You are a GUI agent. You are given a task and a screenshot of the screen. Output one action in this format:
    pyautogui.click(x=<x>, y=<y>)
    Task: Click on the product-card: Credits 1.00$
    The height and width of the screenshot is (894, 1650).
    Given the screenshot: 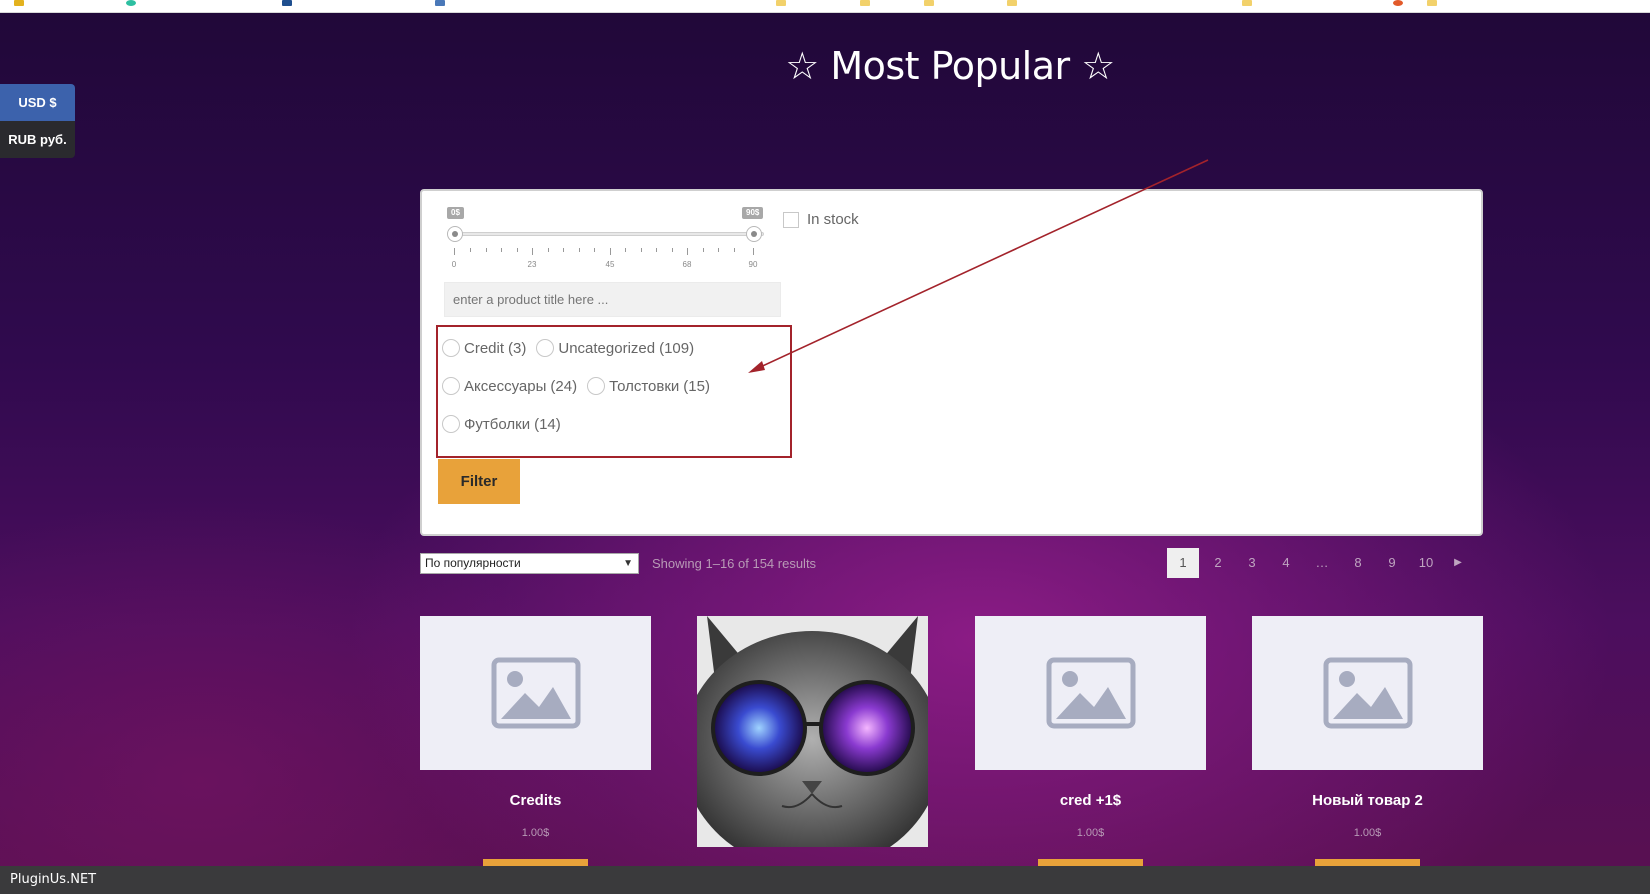 What is the action you would take?
    pyautogui.click(x=535, y=741)
    